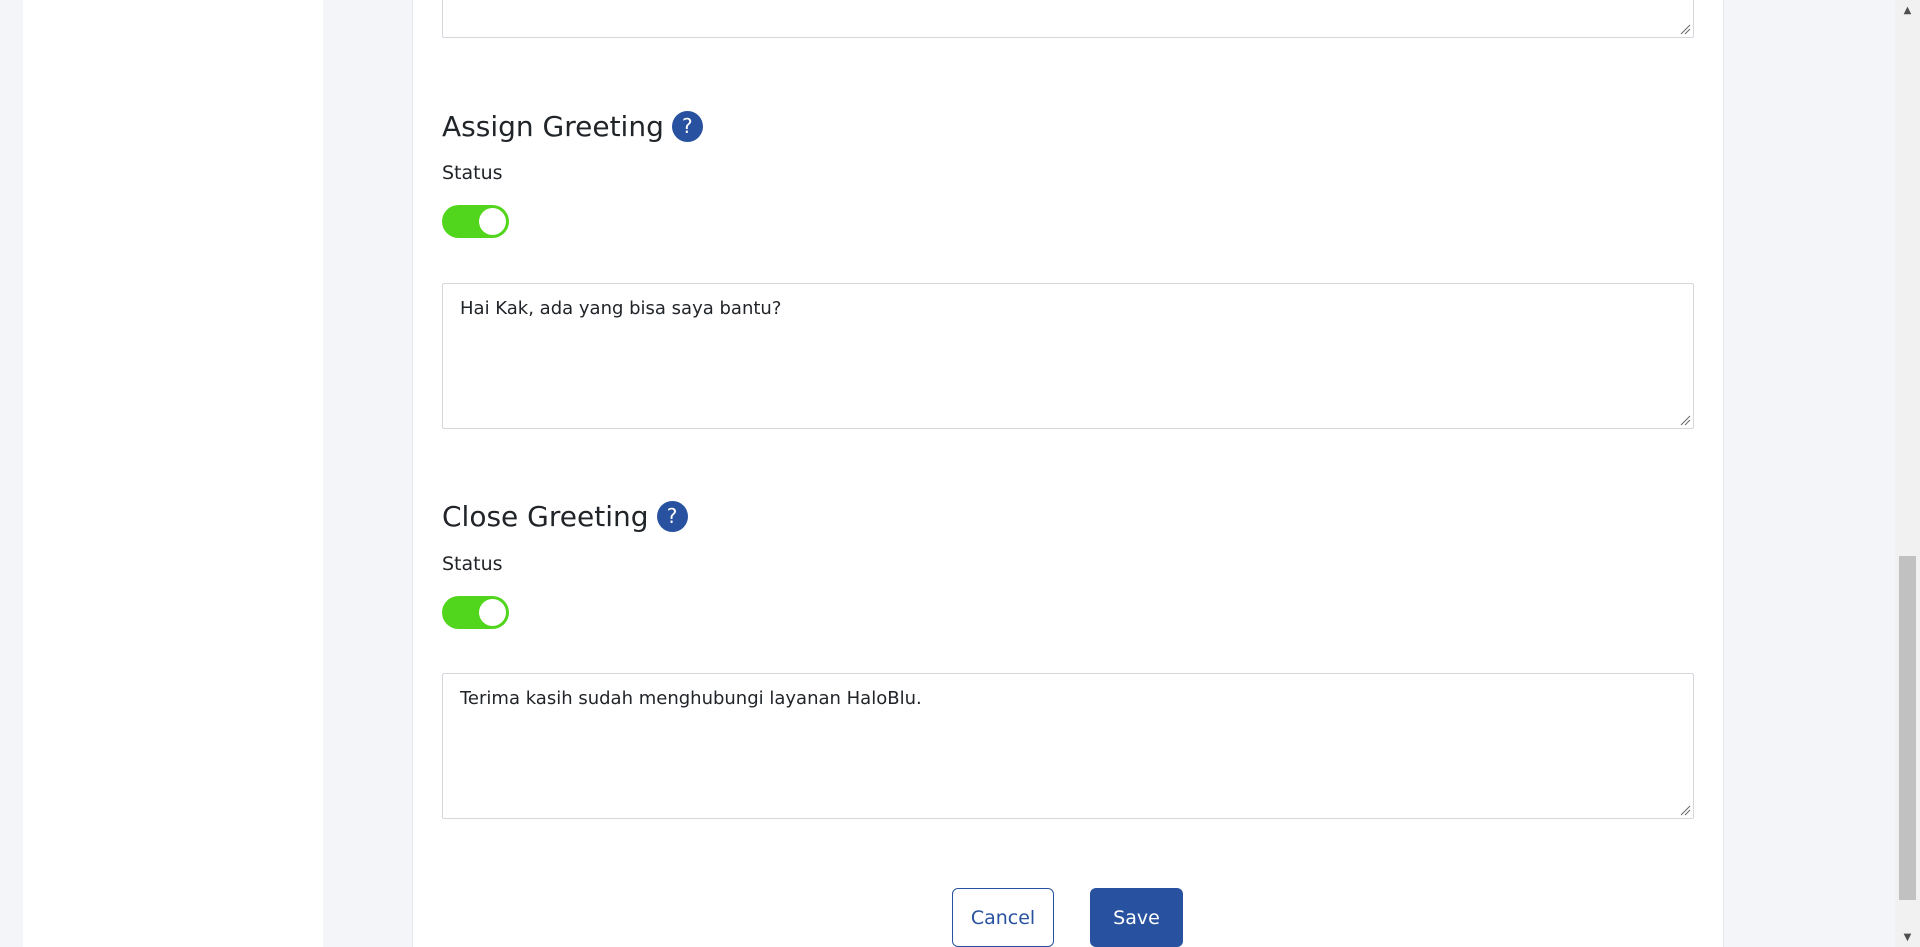 This screenshot has height=947, width=1920. What do you see at coordinates (475, 221) in the screenshot?
I see `assign-greeting-status-toggle` at bounding box center [475, 221].